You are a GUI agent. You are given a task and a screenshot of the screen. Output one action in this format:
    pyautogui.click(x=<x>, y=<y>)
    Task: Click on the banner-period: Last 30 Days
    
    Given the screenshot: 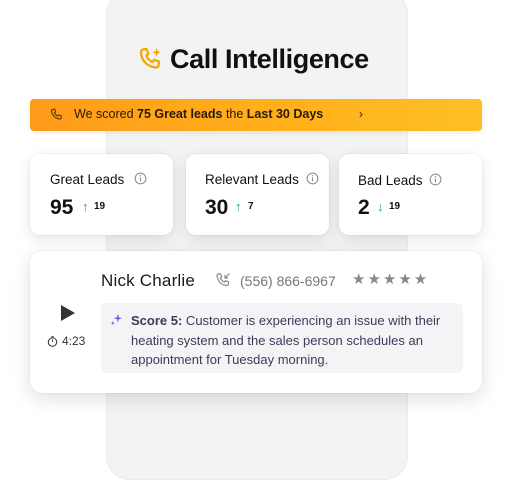 What is the action you would take?
    pyautogui.click(x=285, y=114)
    